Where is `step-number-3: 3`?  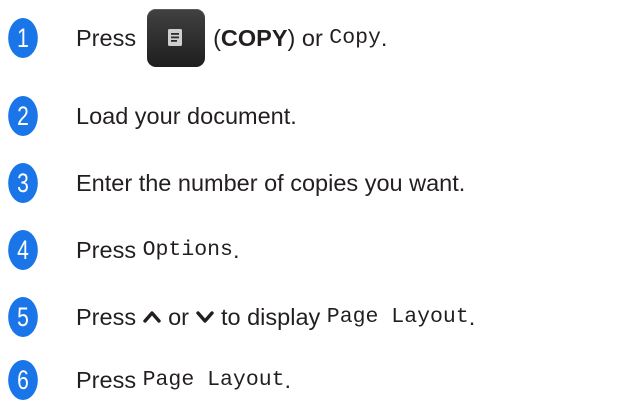
step-number-3: 3 is located at coordinates (23, 183).